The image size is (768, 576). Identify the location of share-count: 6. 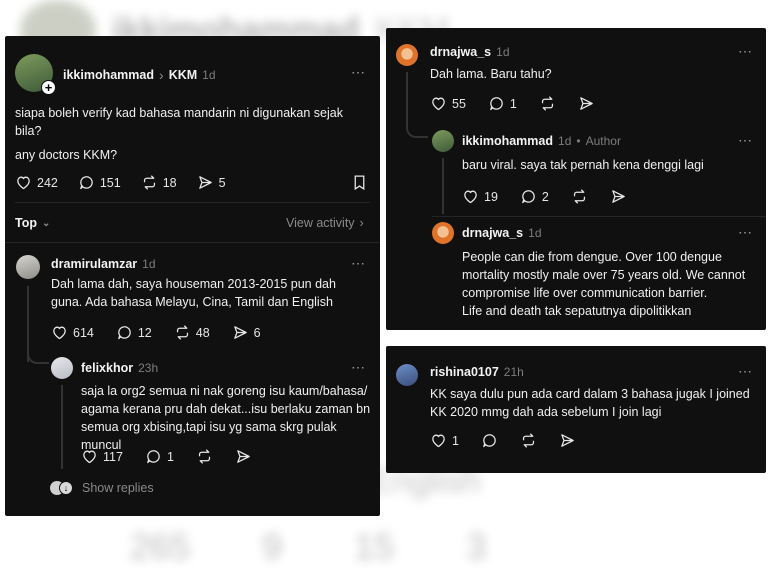
(257, 332).